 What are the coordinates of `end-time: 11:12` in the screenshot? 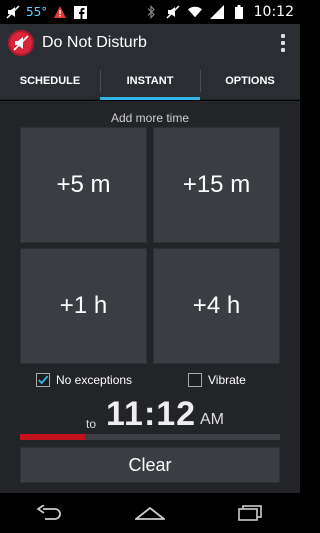 It's located at (151, 414).